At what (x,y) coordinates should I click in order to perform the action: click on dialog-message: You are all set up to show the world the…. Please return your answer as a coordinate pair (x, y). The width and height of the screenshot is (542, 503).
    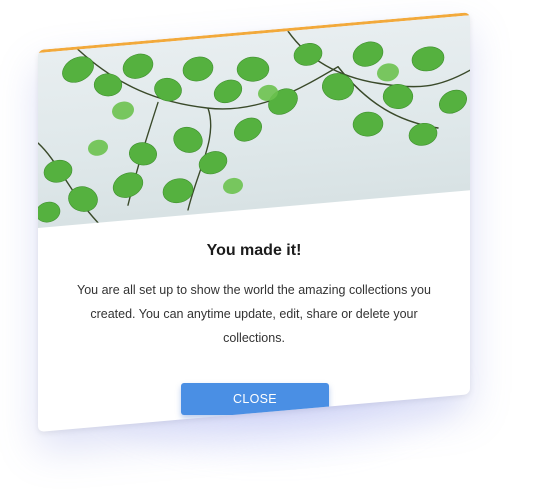
    Looking at the image, I should click on (254, 314).